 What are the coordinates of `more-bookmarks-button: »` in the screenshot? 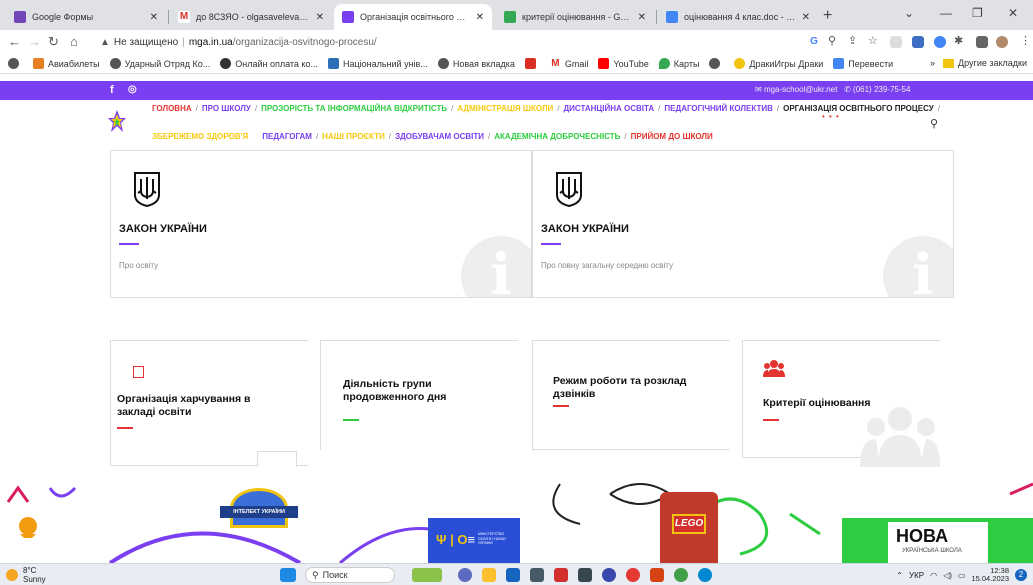 It's located at (932, 63).